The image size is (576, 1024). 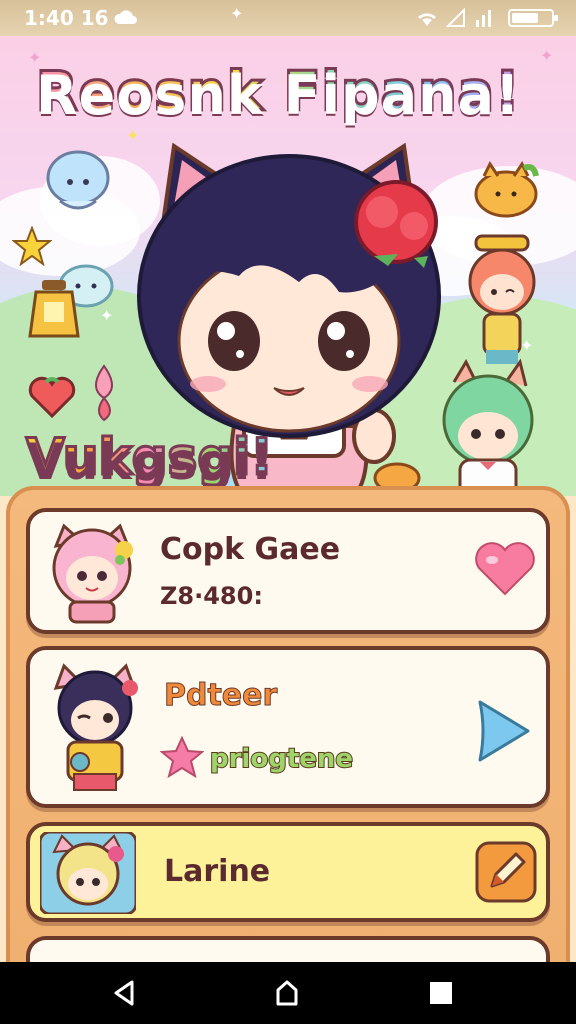 What do you see at coordinates (250, 549) in the screenshot?
I see `card-1-title: Copk Gaee` at bounding box center [250, 549].